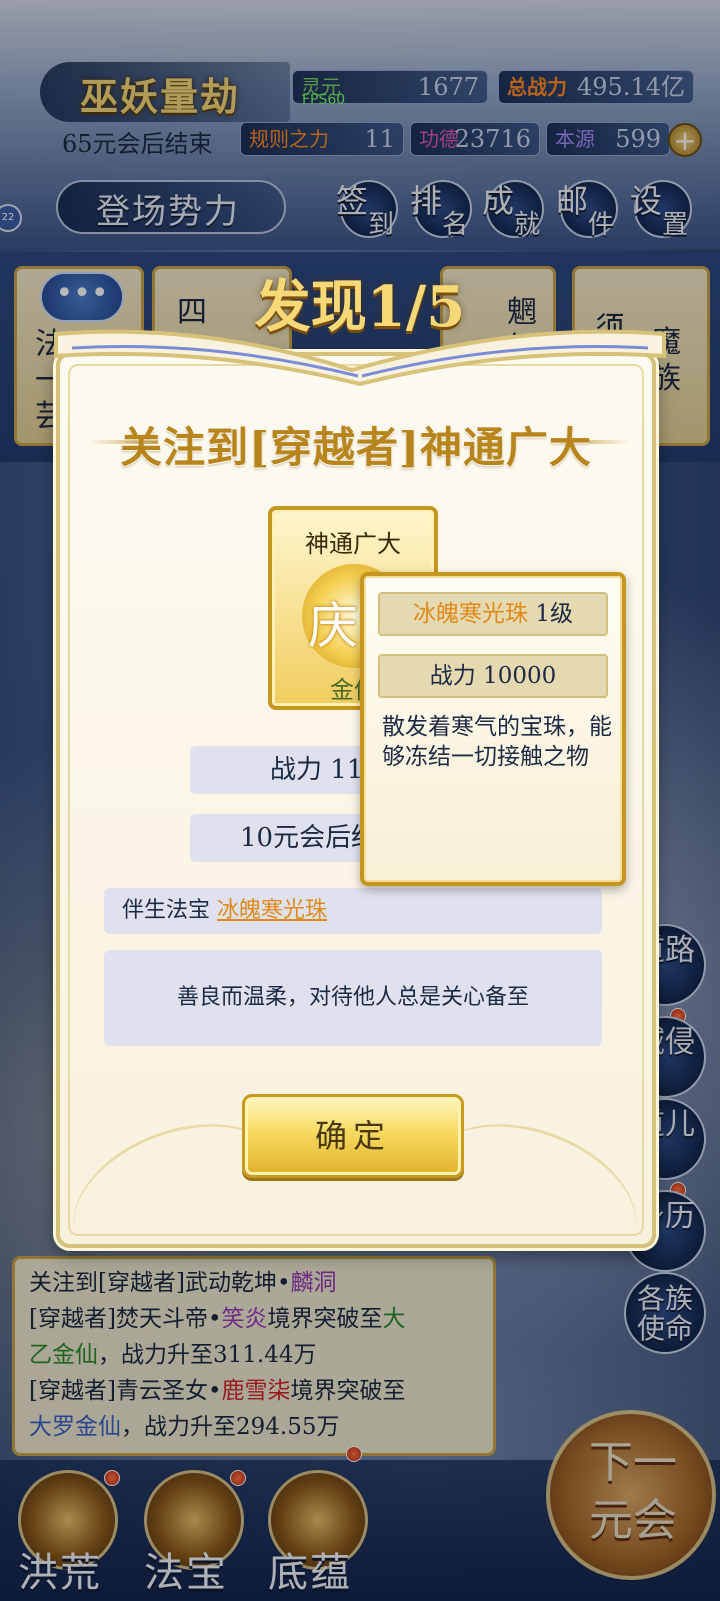 This screenshot has height=1601, width=720. I want to click on description-text: 善良而温柔，对待他人总是关心备至, so click(352, 997).